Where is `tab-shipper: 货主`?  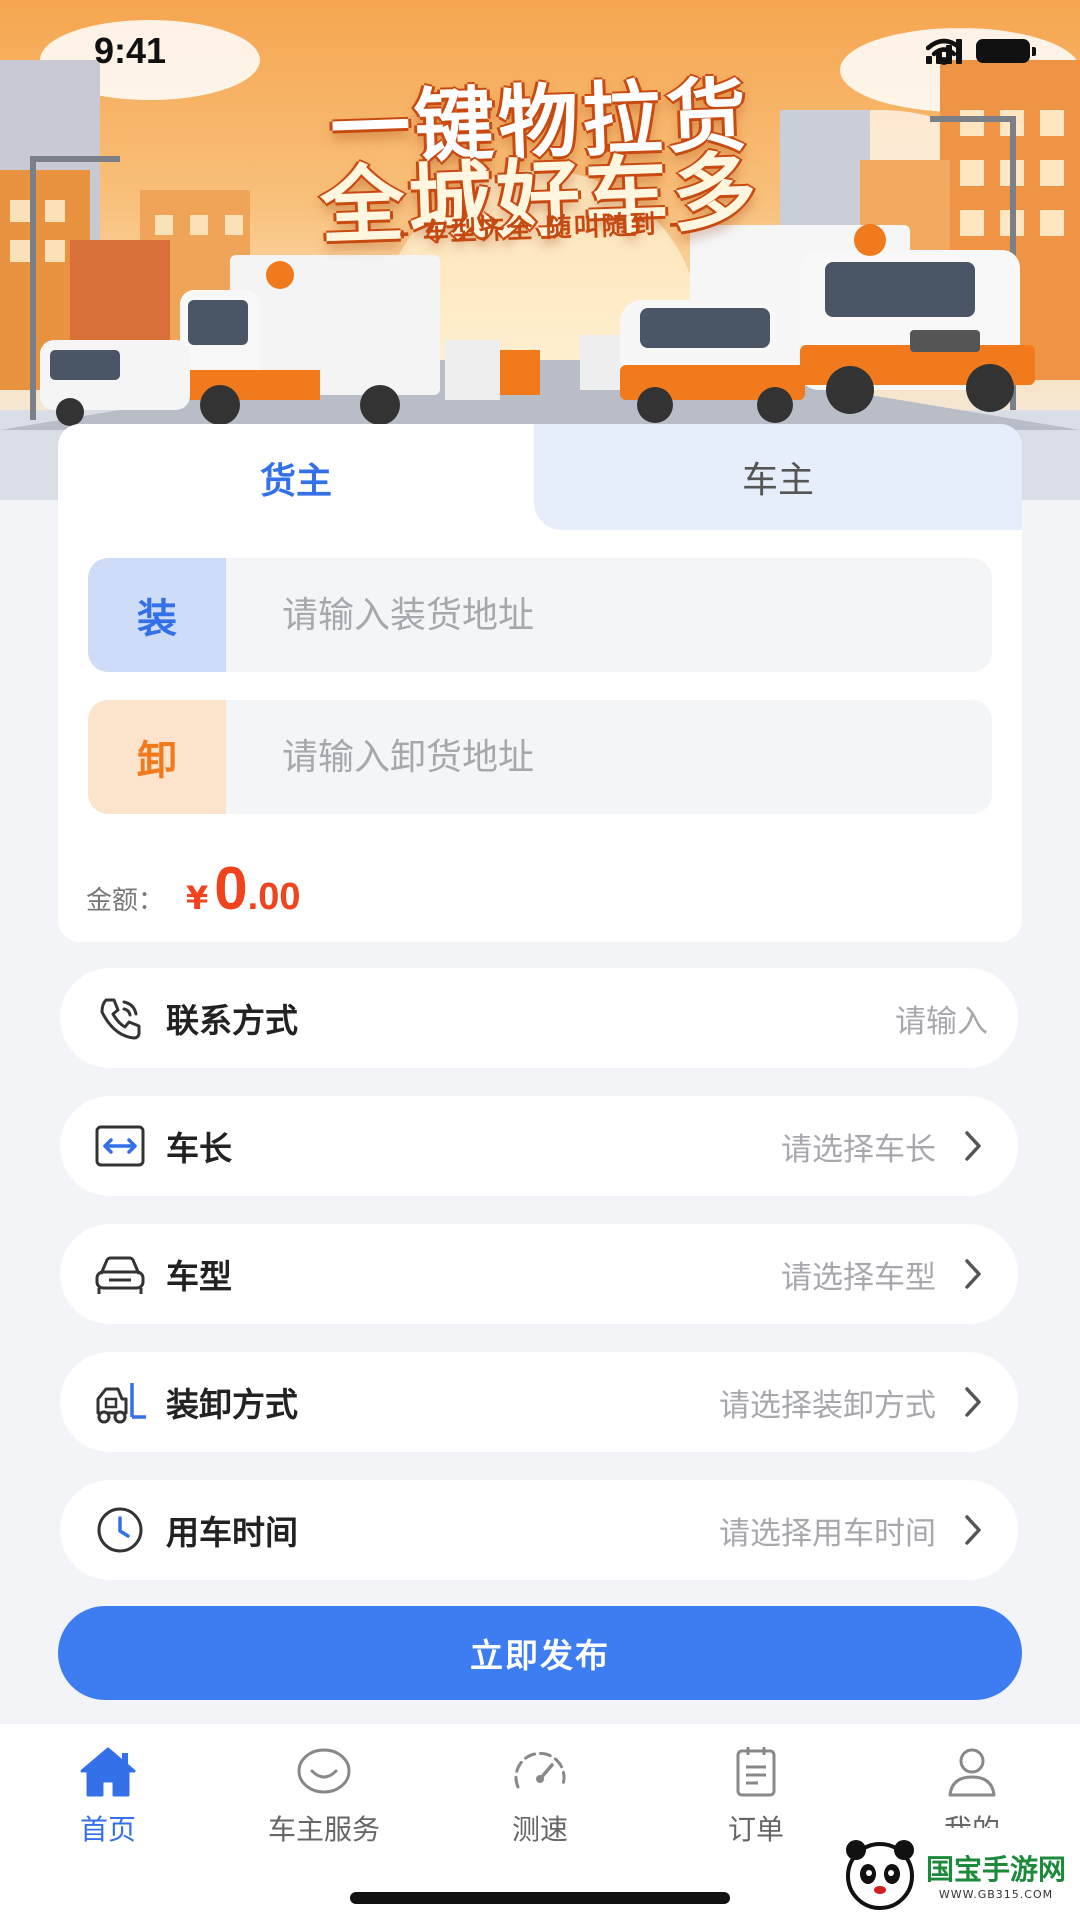
tab-shipper: 货主 is located at coordinates (296, 478).